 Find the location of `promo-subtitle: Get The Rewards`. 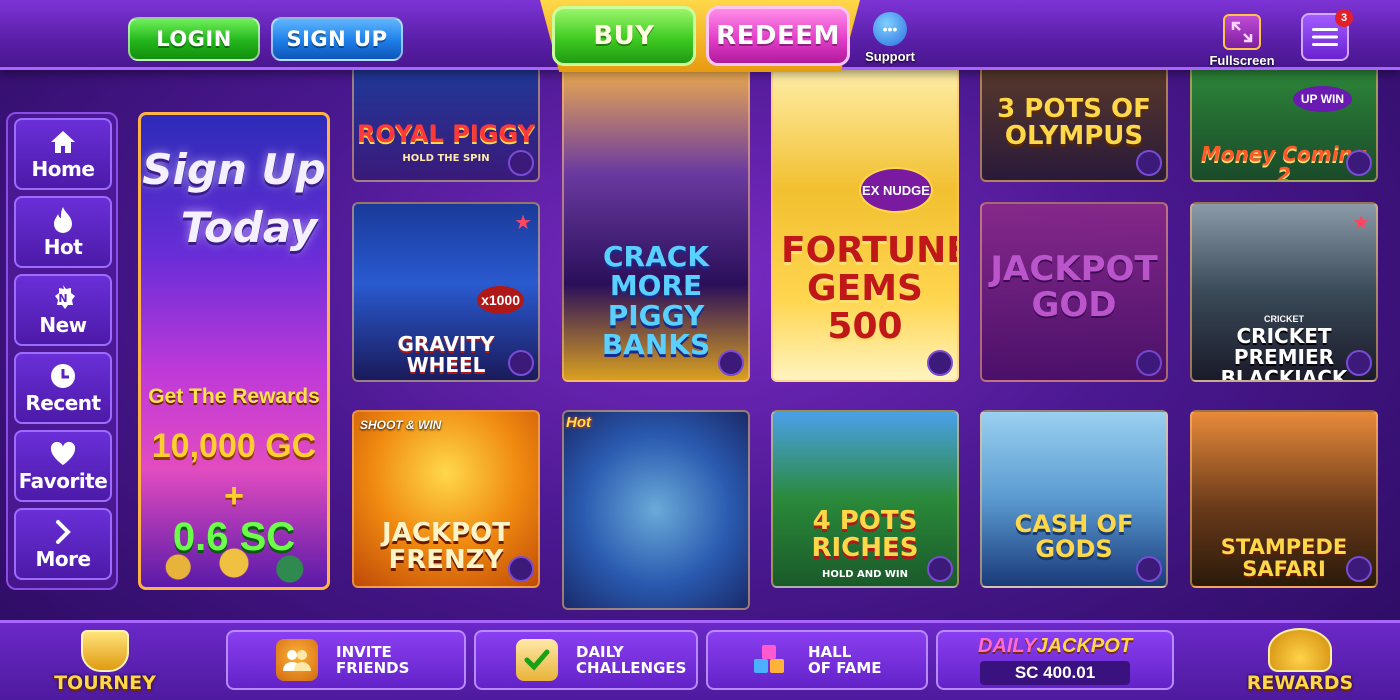

promo-subtitle: Get The Rewards is located at coordinates (234, 396).